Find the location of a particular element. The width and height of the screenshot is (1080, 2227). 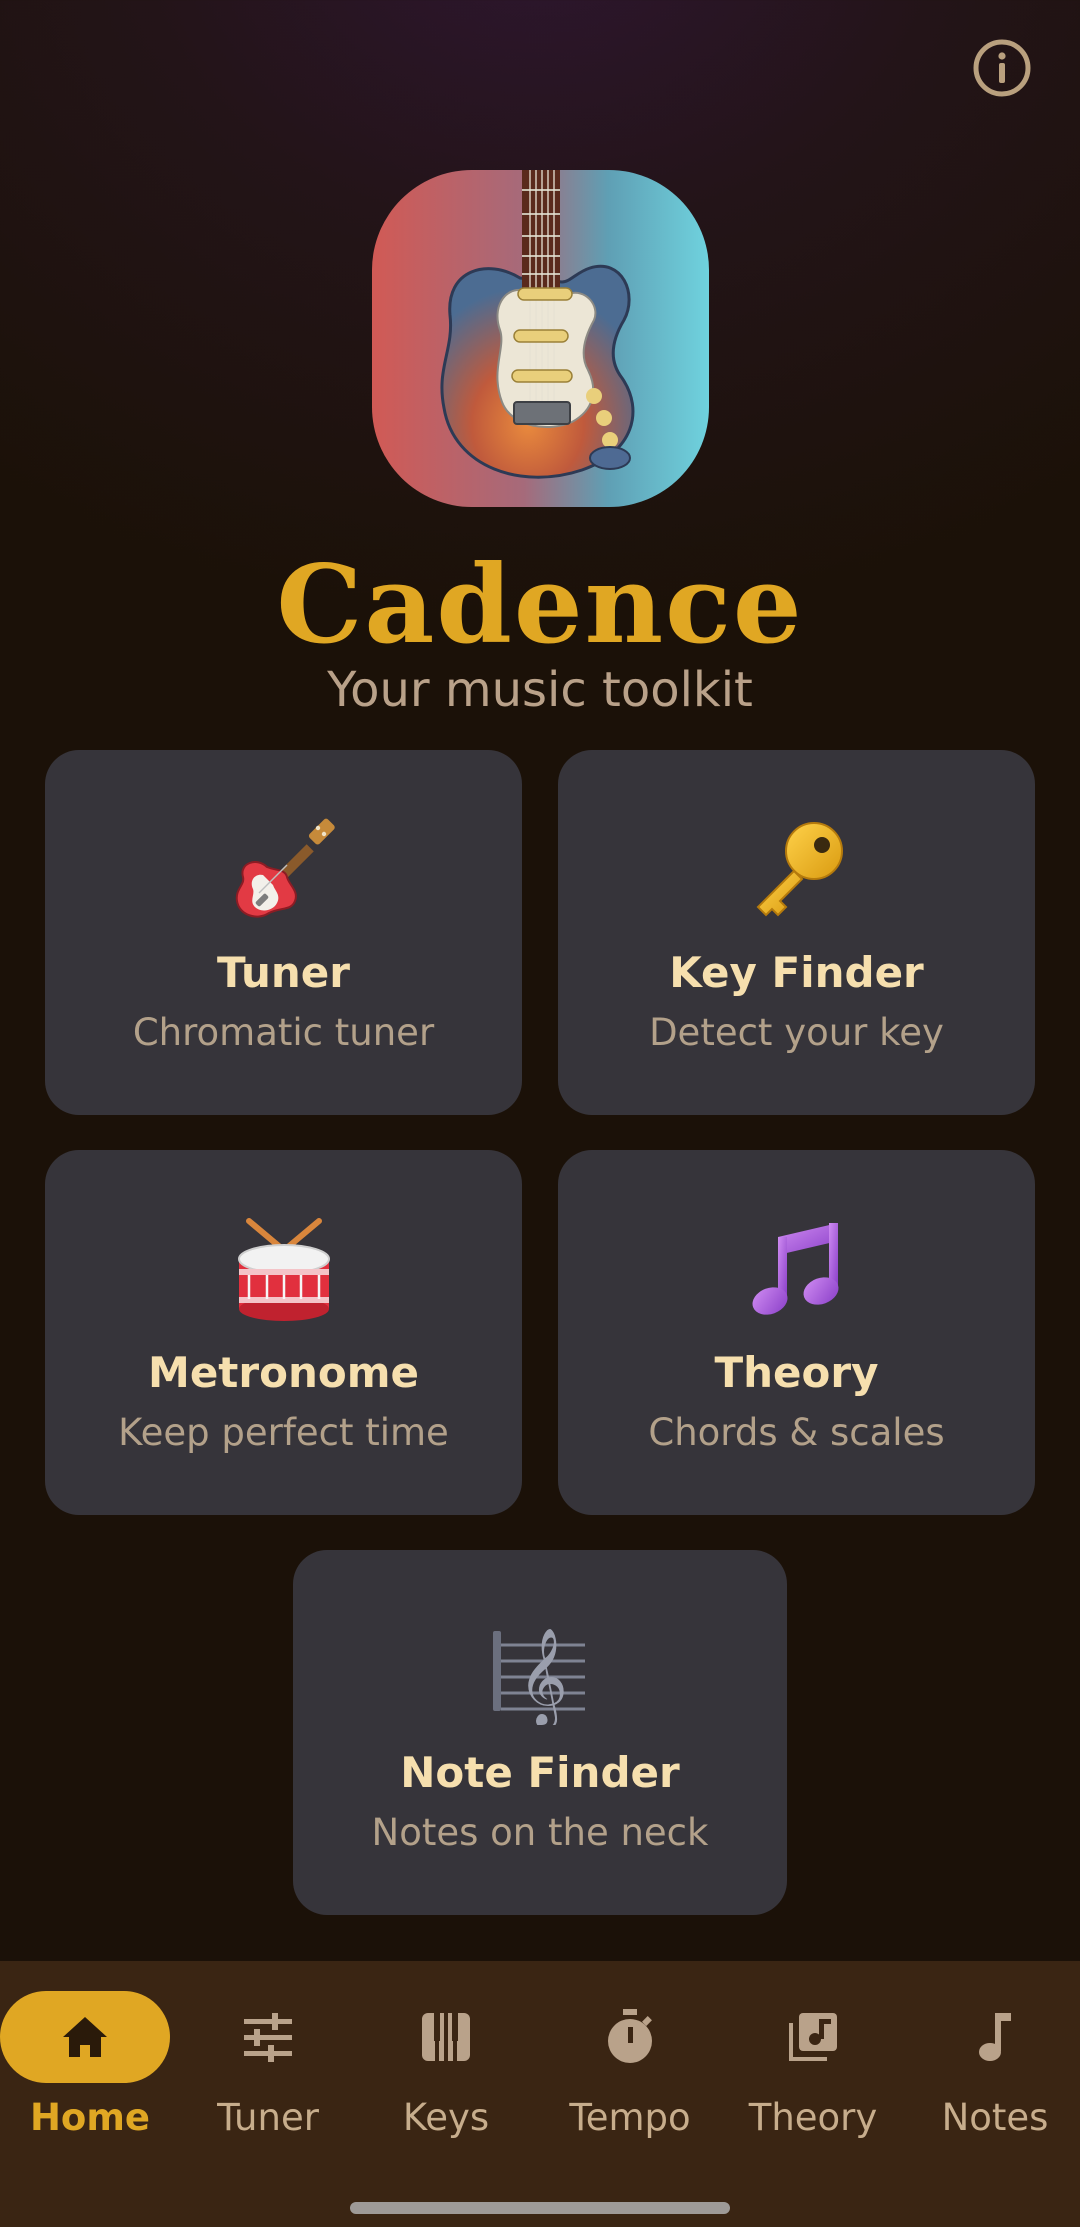

nav-home: Home is located at coordinates (90, 2061).